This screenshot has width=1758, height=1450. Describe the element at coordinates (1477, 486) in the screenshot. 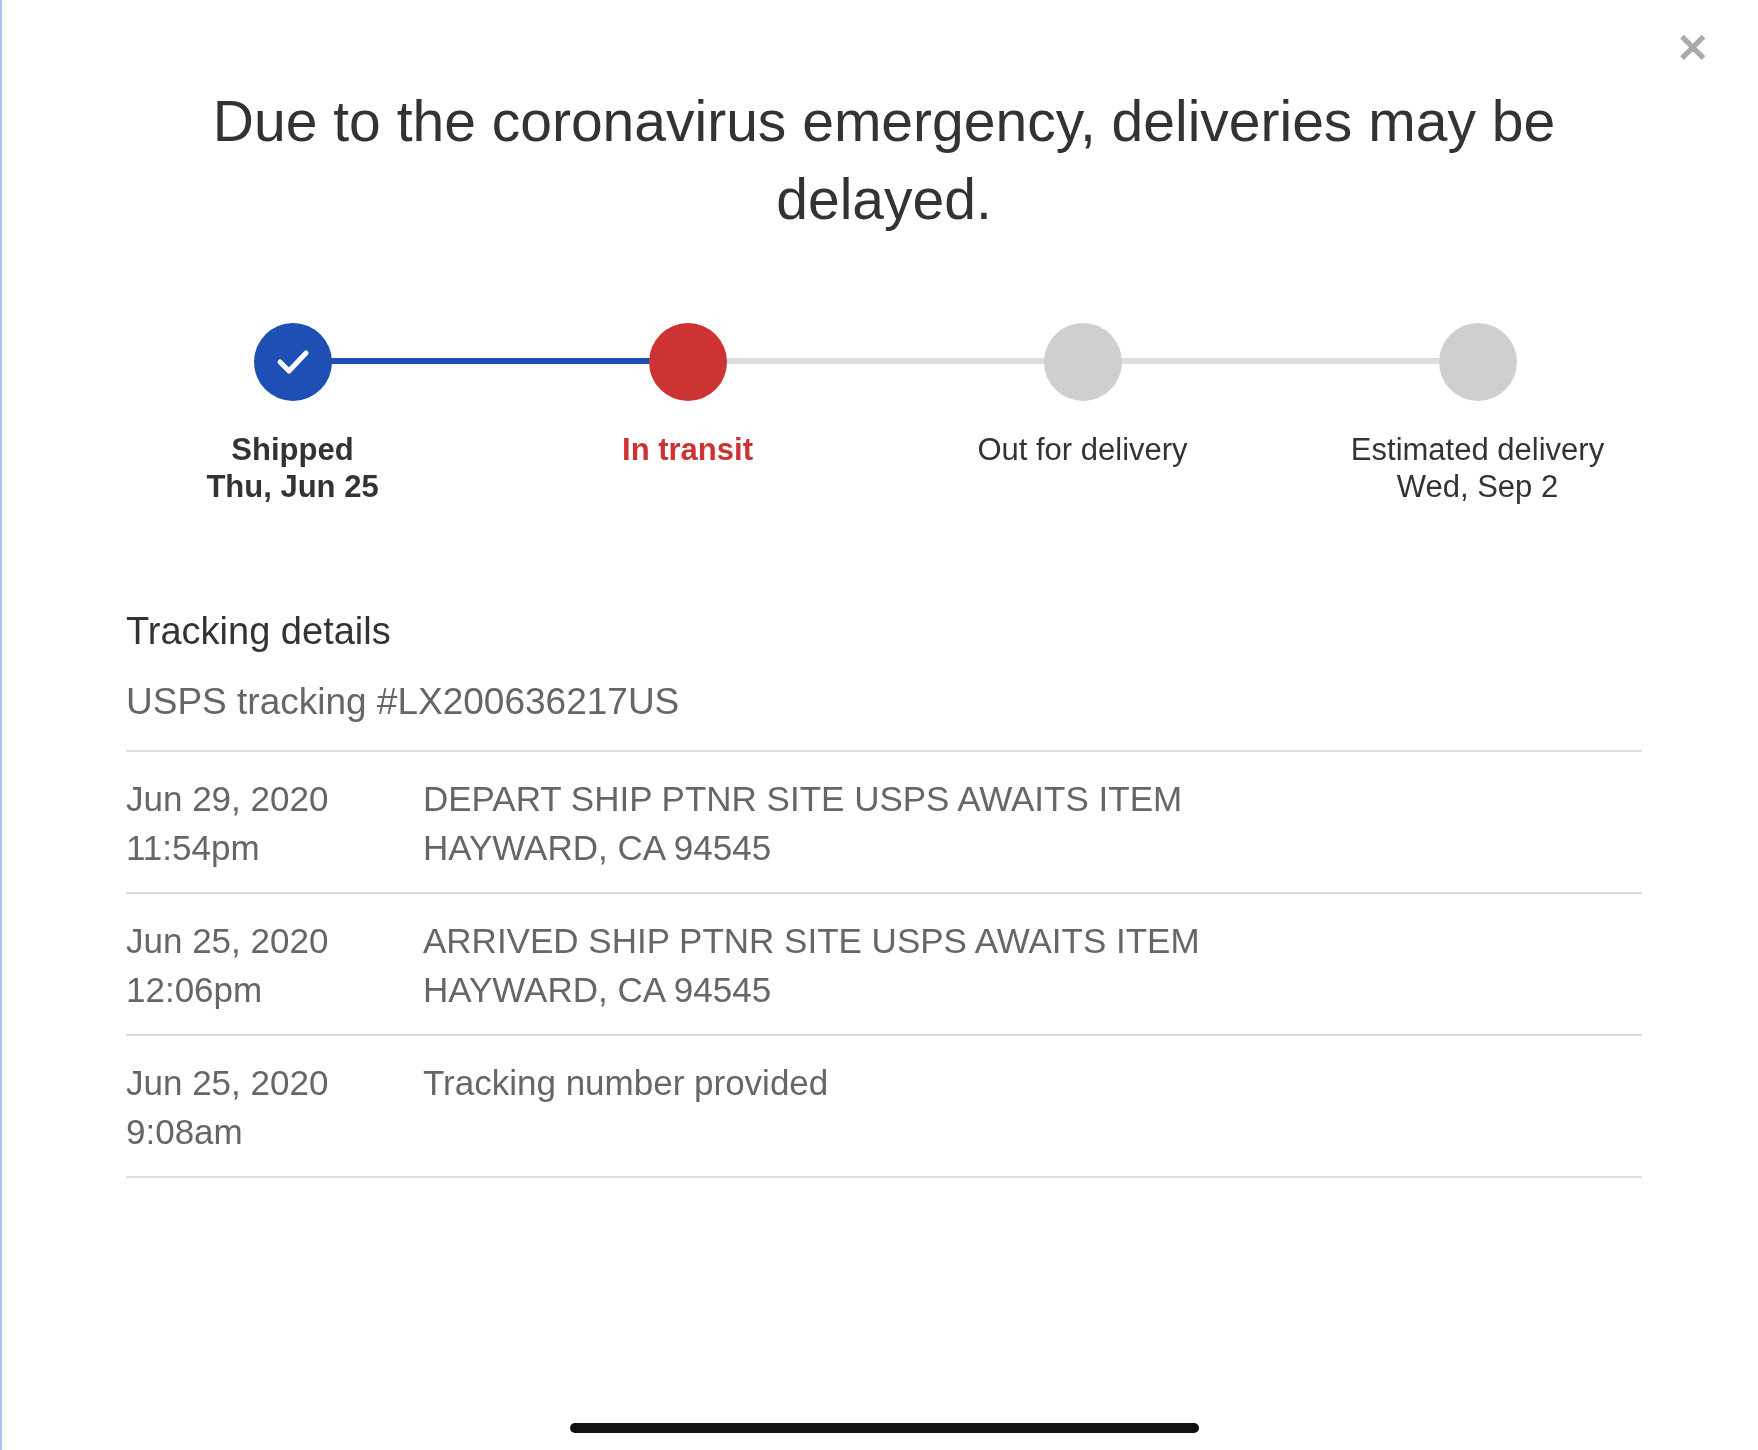

I see `step-date: Wed, Sep 2` at that location.